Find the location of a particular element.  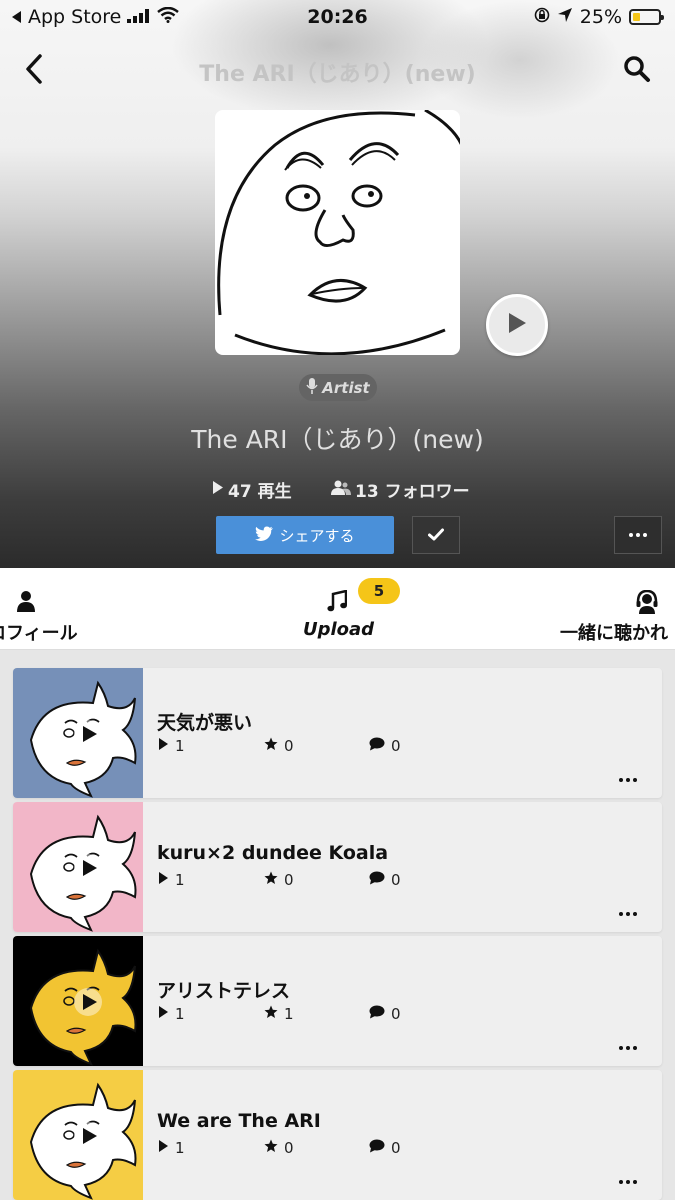

artist-badge: Artist is located at coordinates (338, 387).